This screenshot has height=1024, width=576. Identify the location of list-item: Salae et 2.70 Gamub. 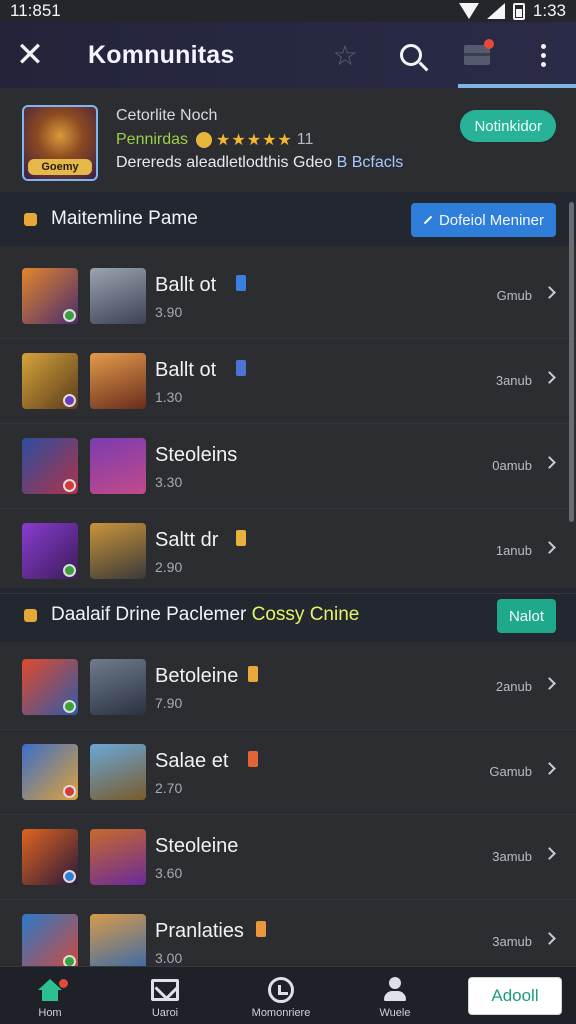
(288, 772).